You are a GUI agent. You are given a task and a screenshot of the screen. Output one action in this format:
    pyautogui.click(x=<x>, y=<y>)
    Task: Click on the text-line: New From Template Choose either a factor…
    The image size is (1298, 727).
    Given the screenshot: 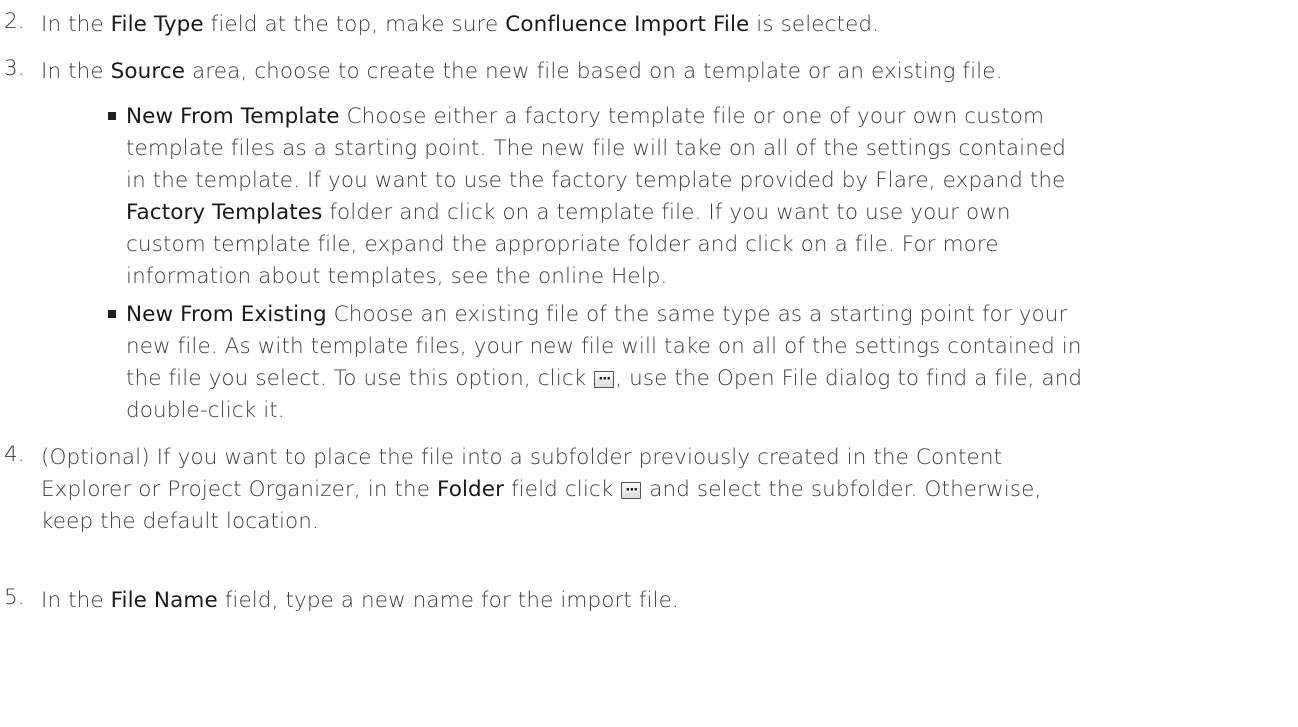 What is the action you would take?
    pyautogui.click(x=706, y=117)
    